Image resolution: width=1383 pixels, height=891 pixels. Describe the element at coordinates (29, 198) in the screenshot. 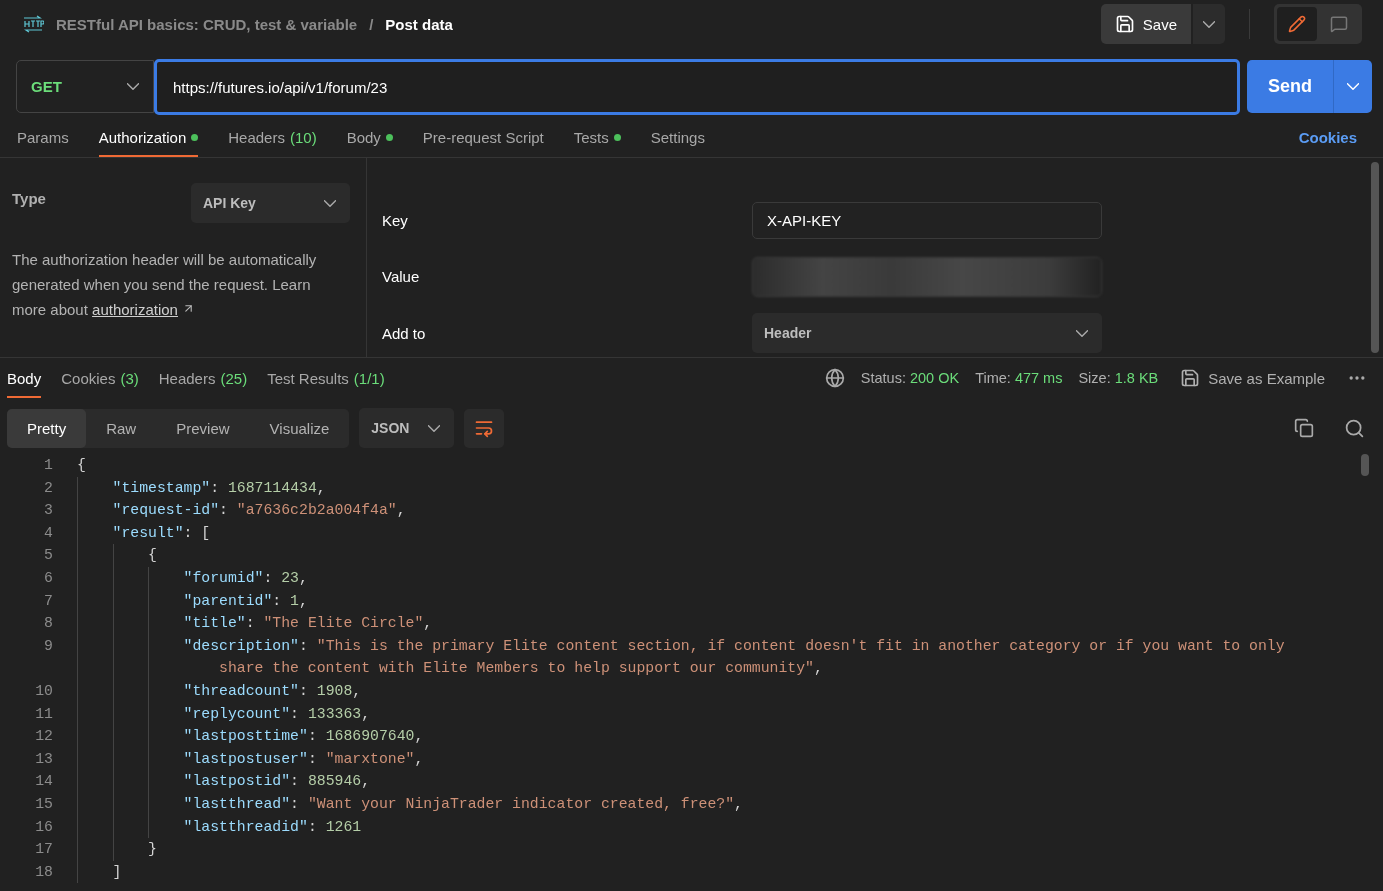

I see `type-label: Type` at that location.